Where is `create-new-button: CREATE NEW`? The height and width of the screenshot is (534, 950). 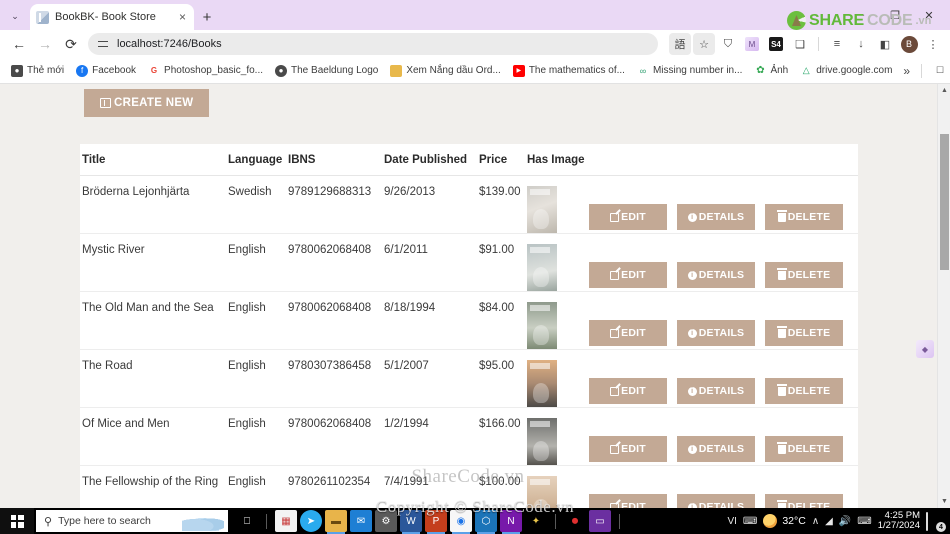 create-new-button: CREATE NEW is located at coordinates (147, 103).